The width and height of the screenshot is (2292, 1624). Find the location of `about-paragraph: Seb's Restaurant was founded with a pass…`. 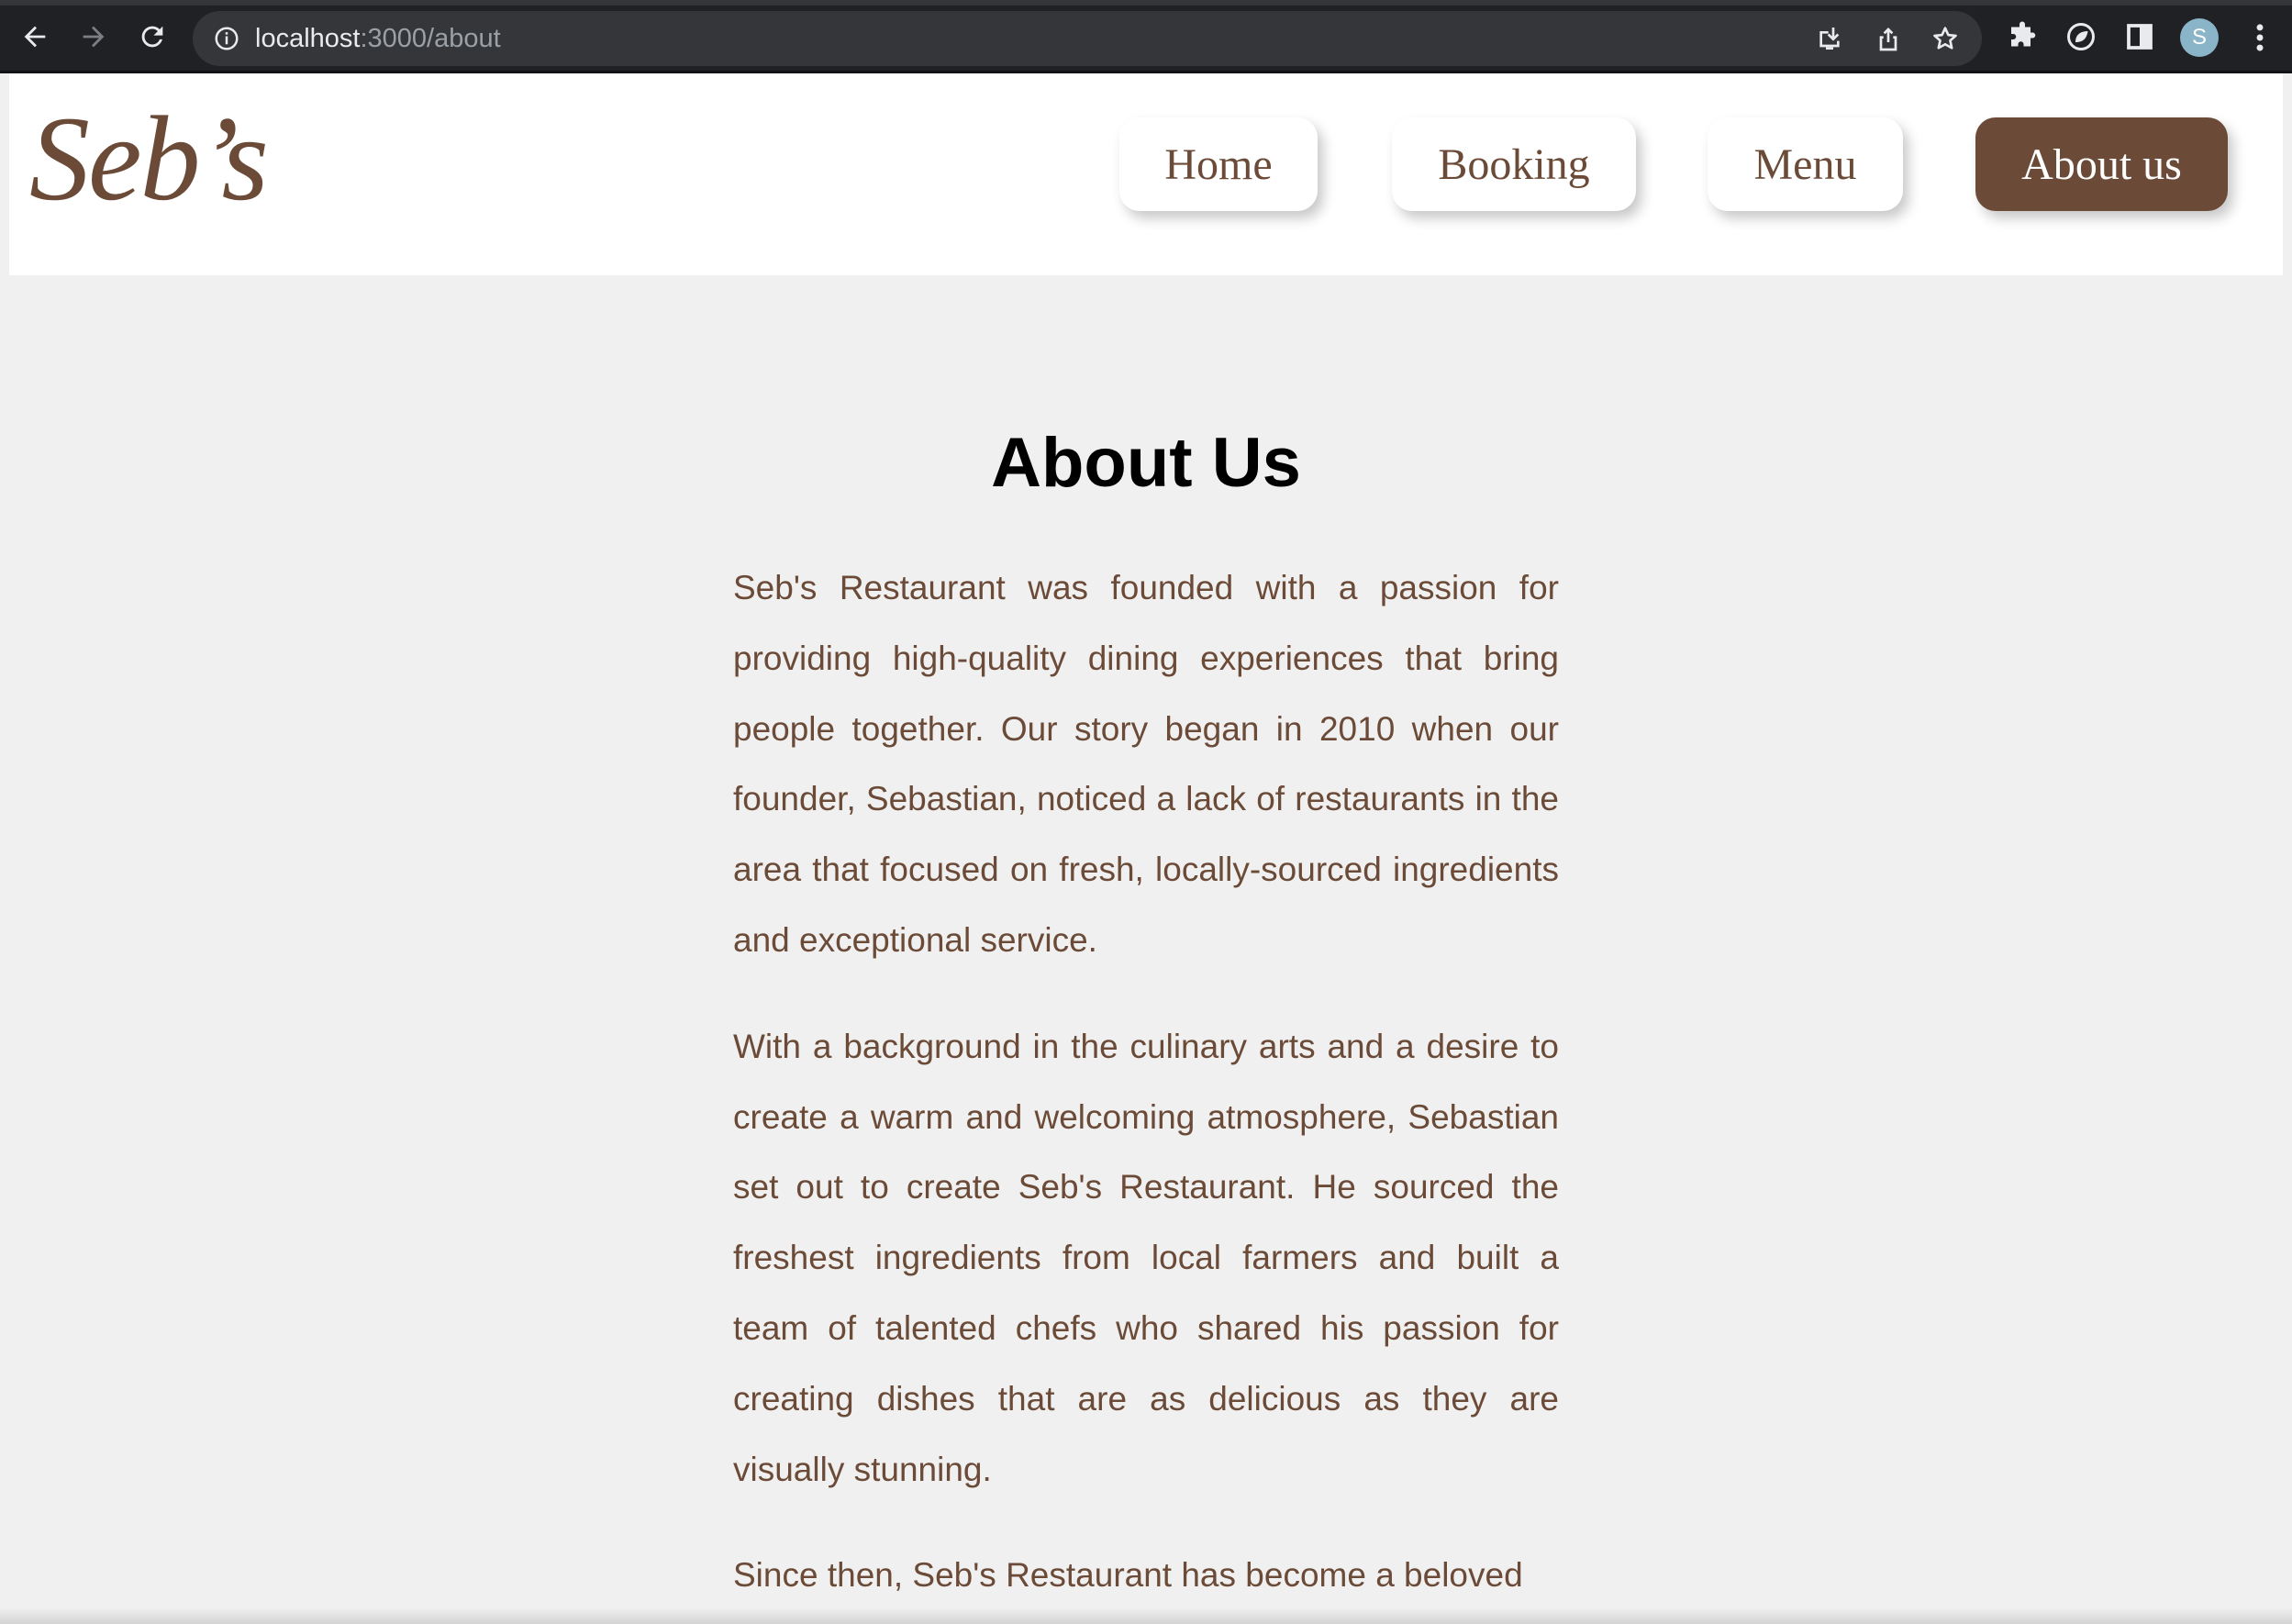

about-paragraph: Seb's Restaurant was founded with a pass… is located at coordinates (1146, 764).